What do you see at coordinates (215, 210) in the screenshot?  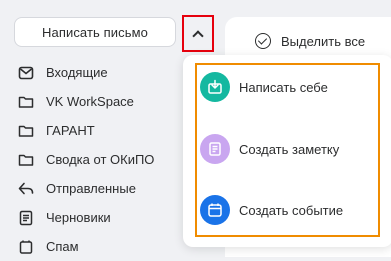 I see `calendar-icon` at bounding box center [215, 210].